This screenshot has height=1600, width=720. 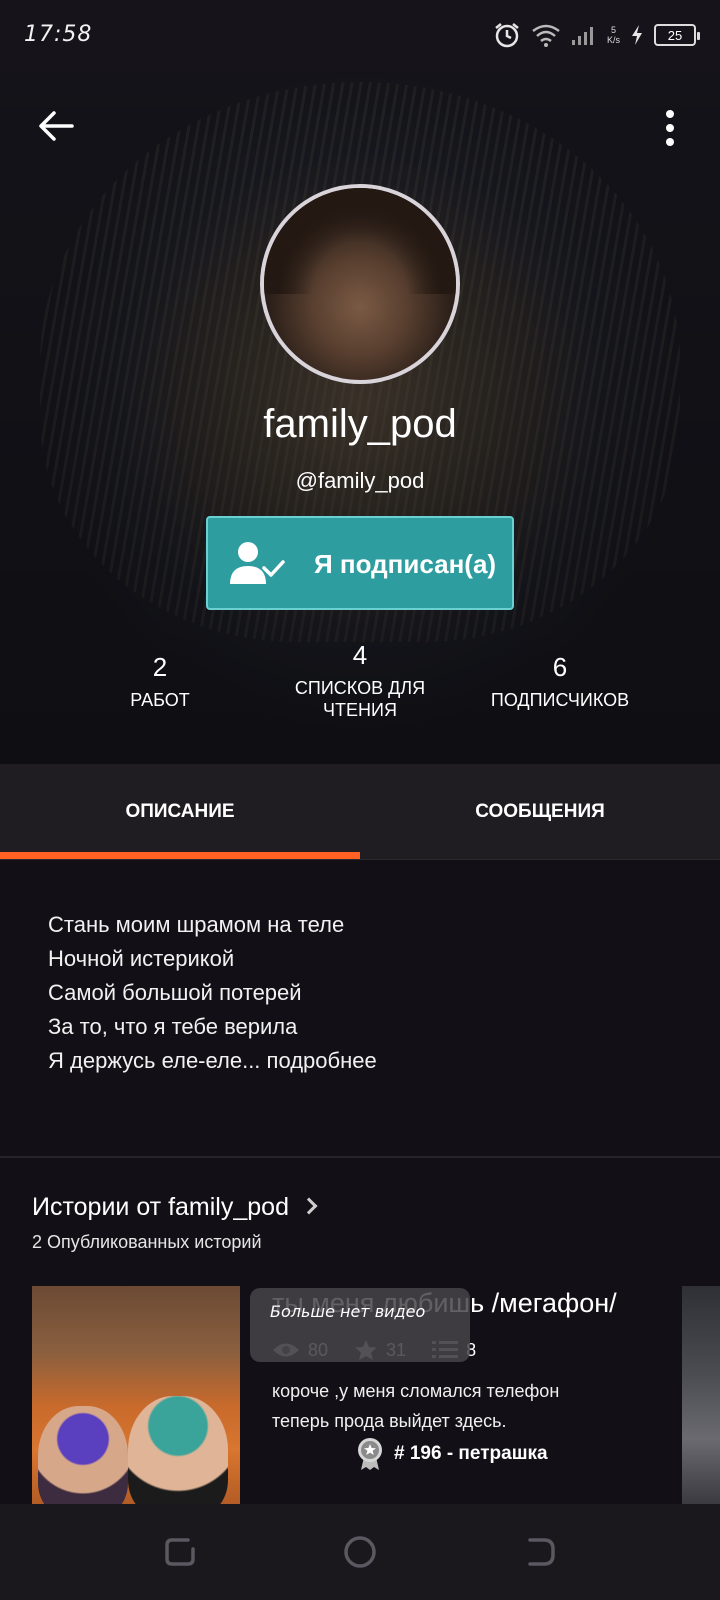 I want to click on story-rank-label: # 196 - петрашка, so click(x=471, y=1453).